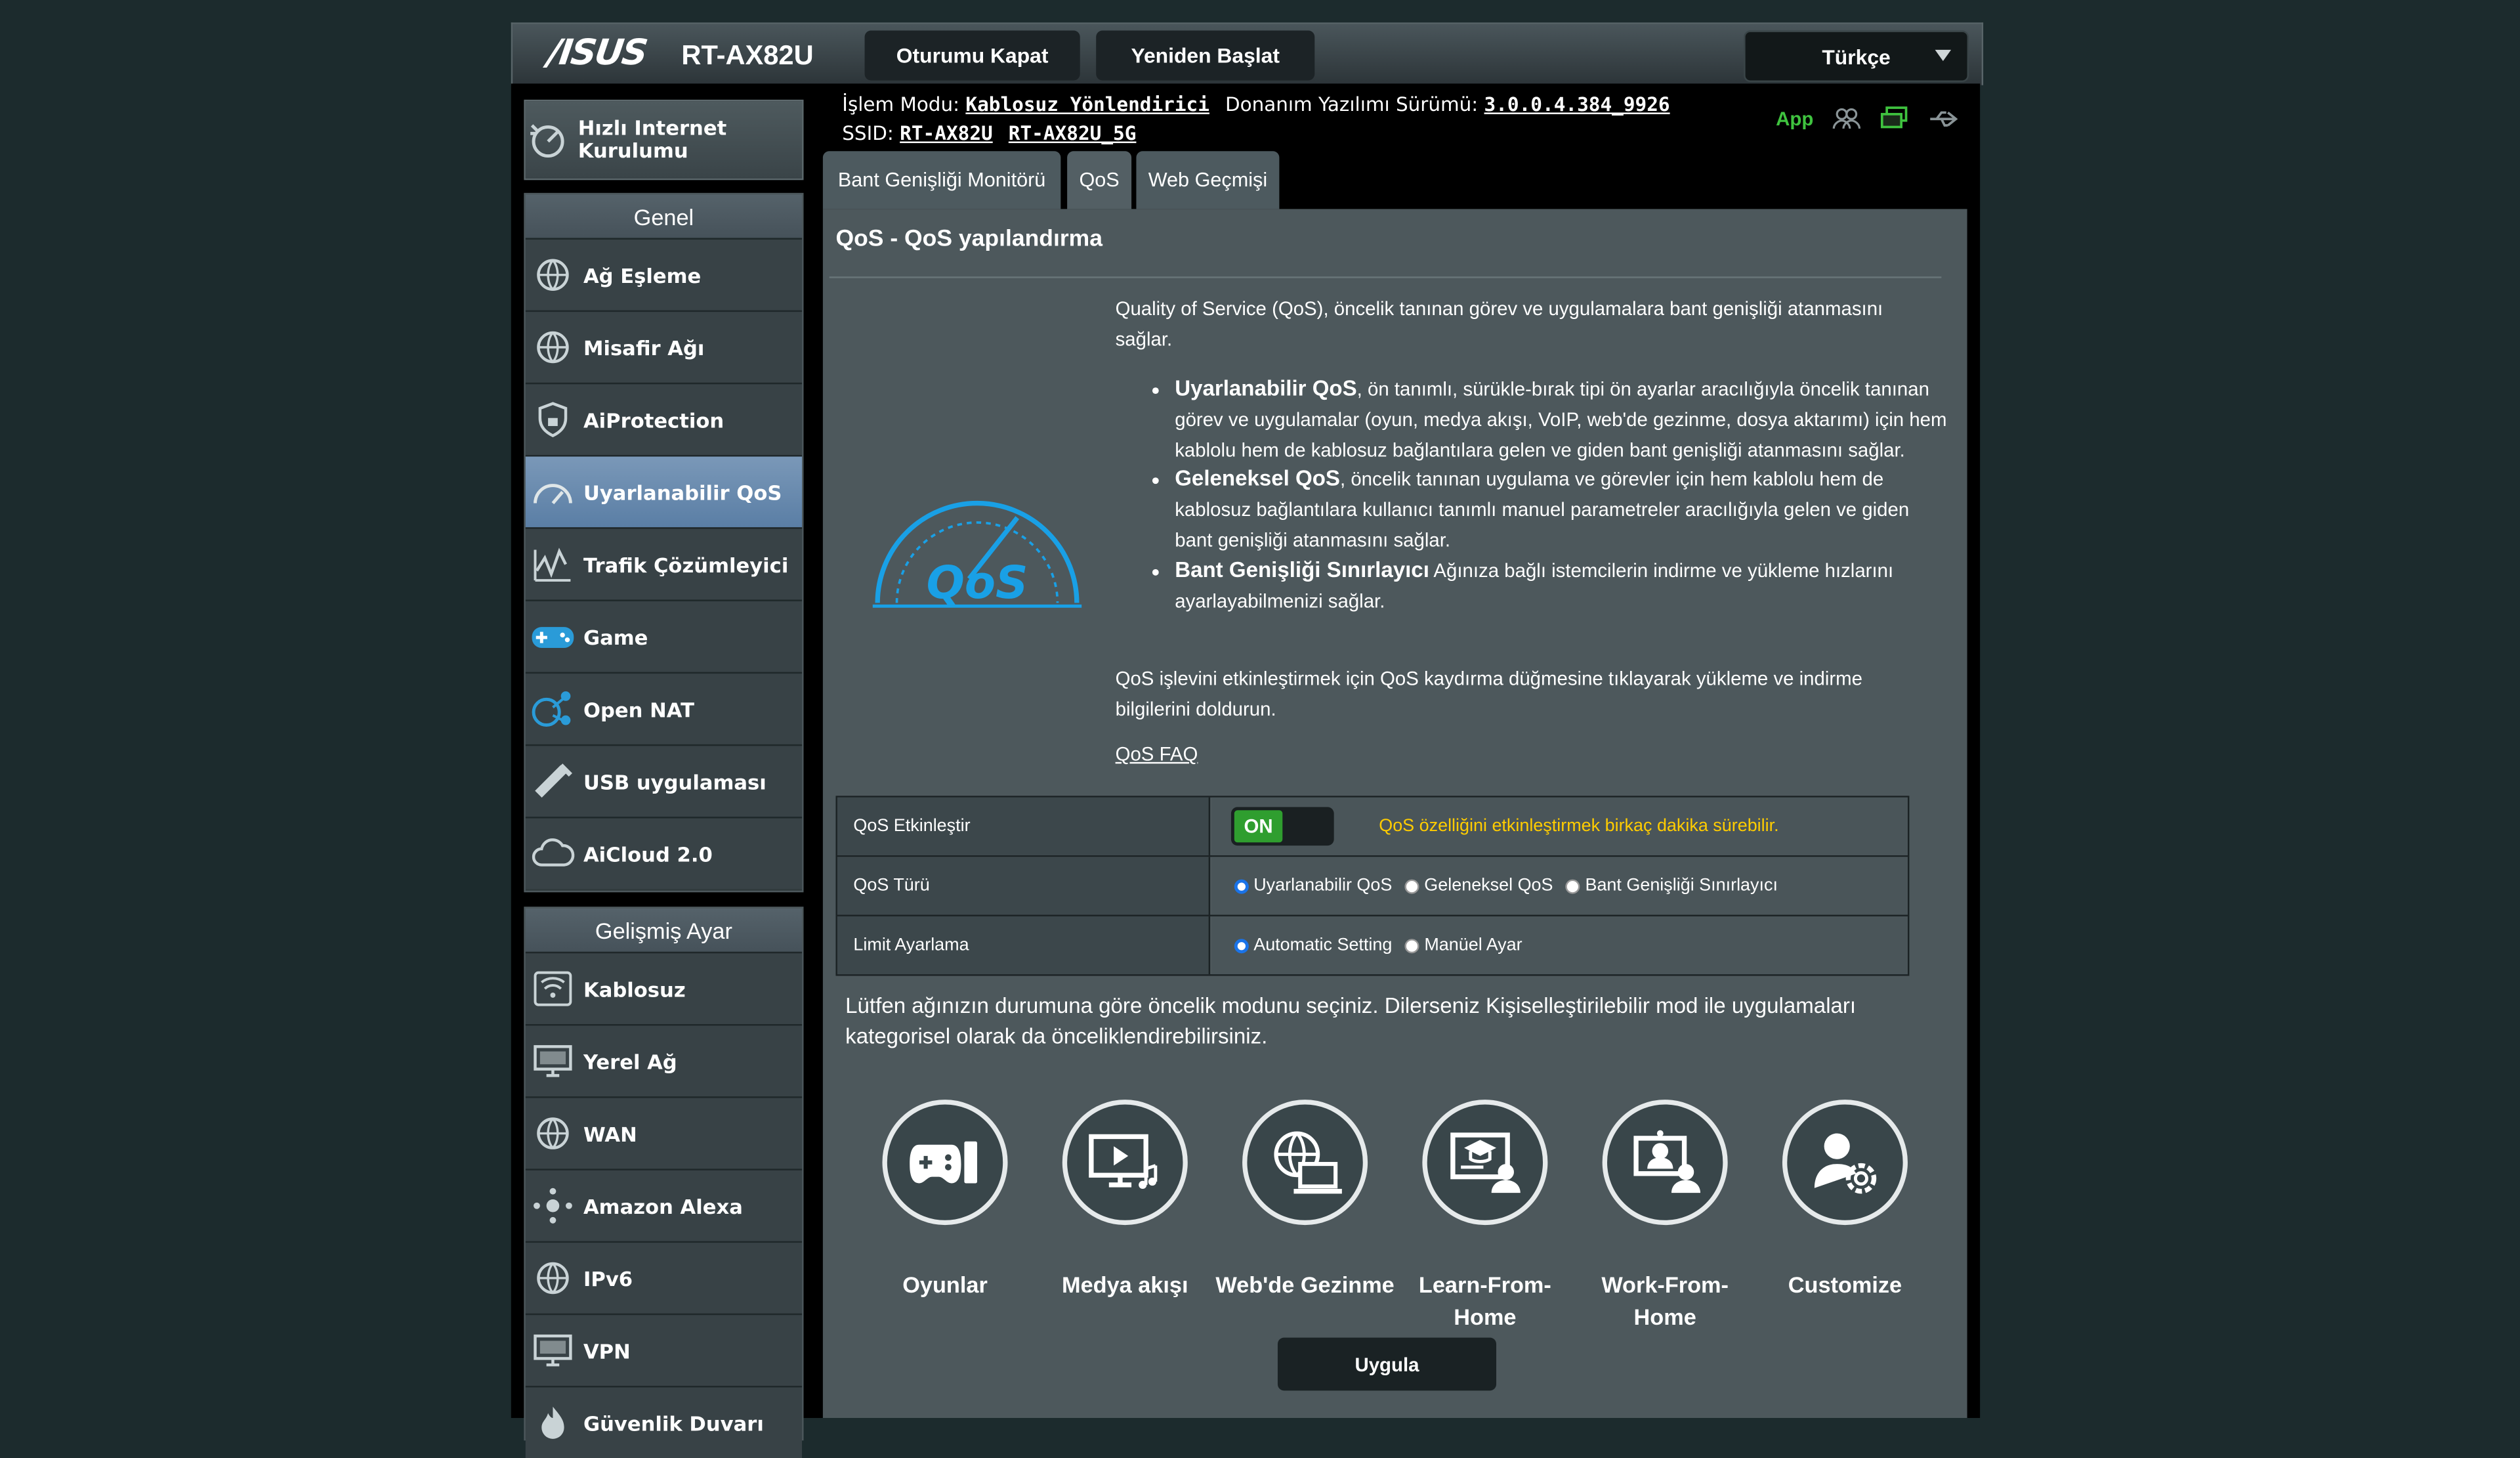 The image size is (2520, 1458). I want to click on sidebar-item: Misafir Ağı, so click(664, 346).